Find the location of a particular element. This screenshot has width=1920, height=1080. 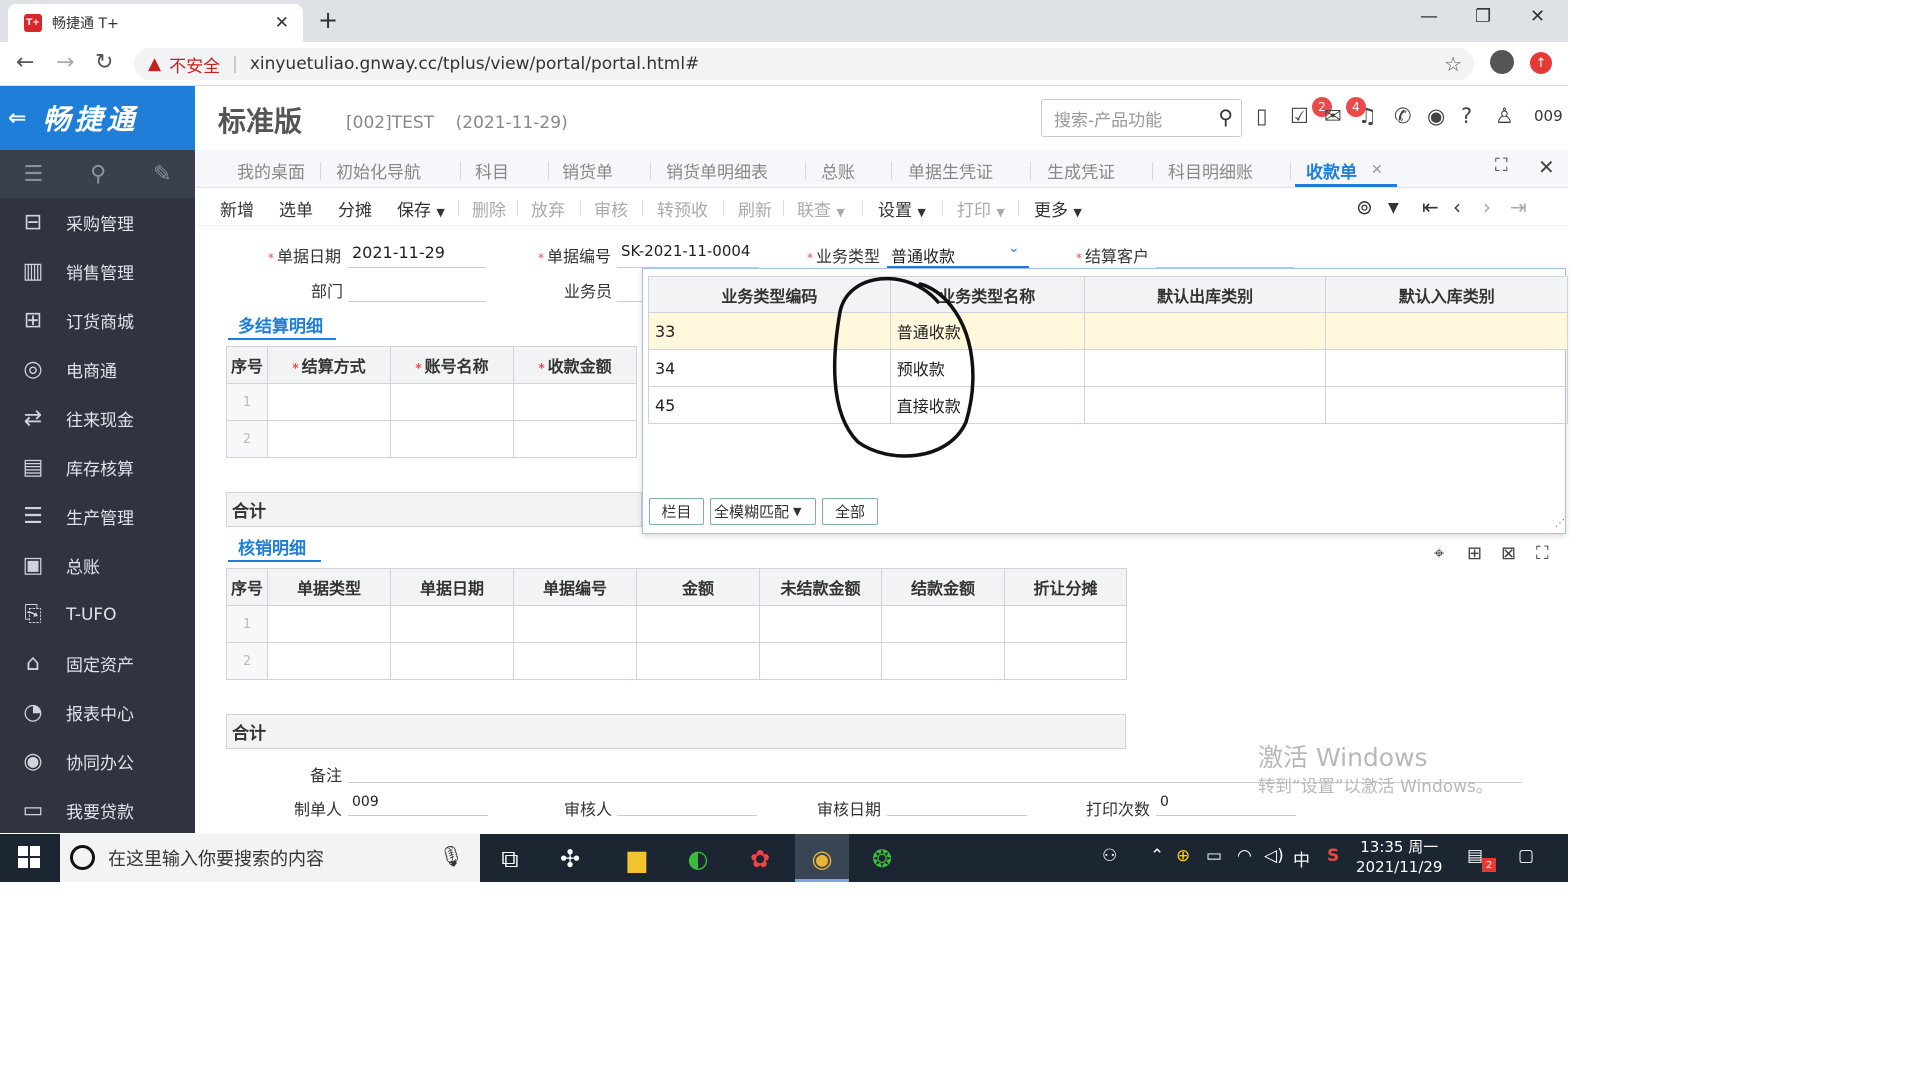

reload-button: ↻ is located at coordinates (104, 62).